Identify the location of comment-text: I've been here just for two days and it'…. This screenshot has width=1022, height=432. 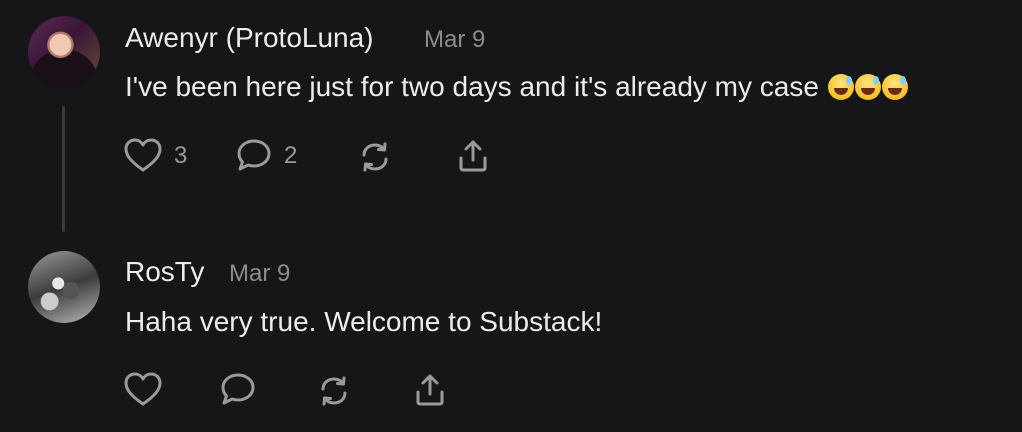
(472, 86).